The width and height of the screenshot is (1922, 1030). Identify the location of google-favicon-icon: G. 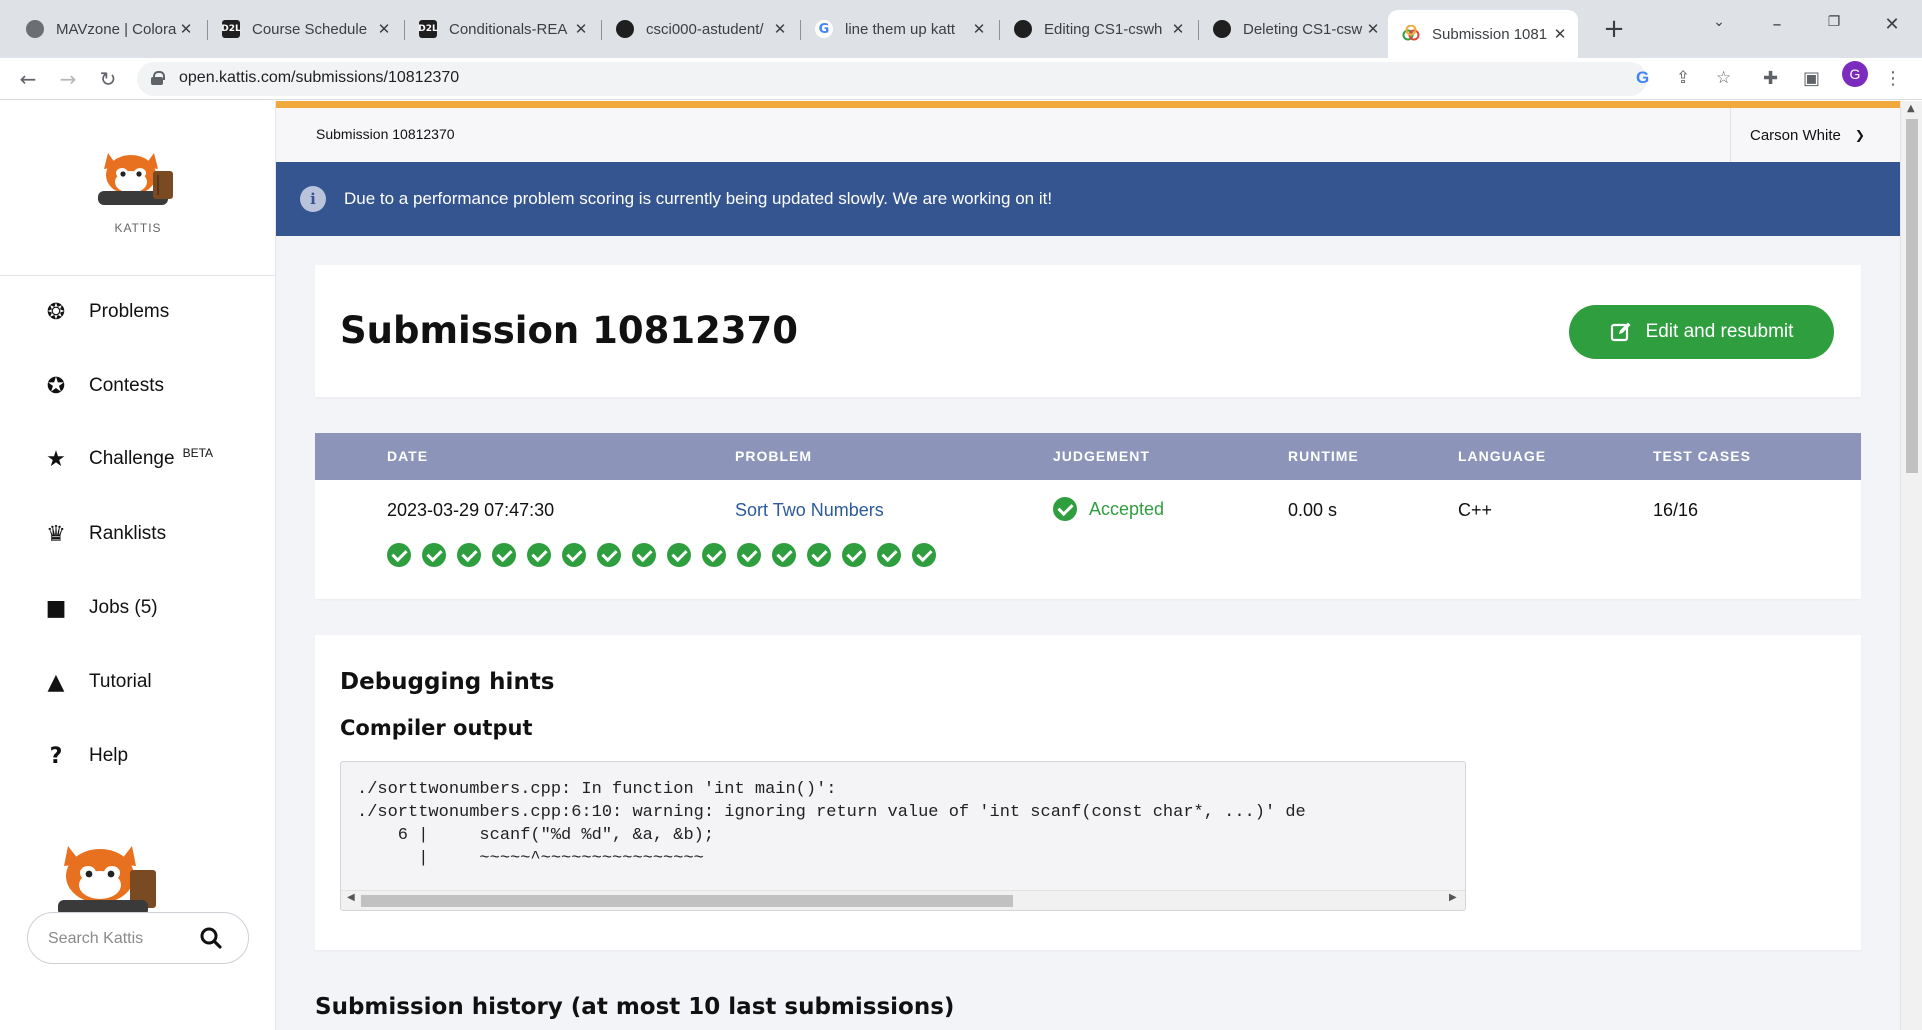
(824, 29).